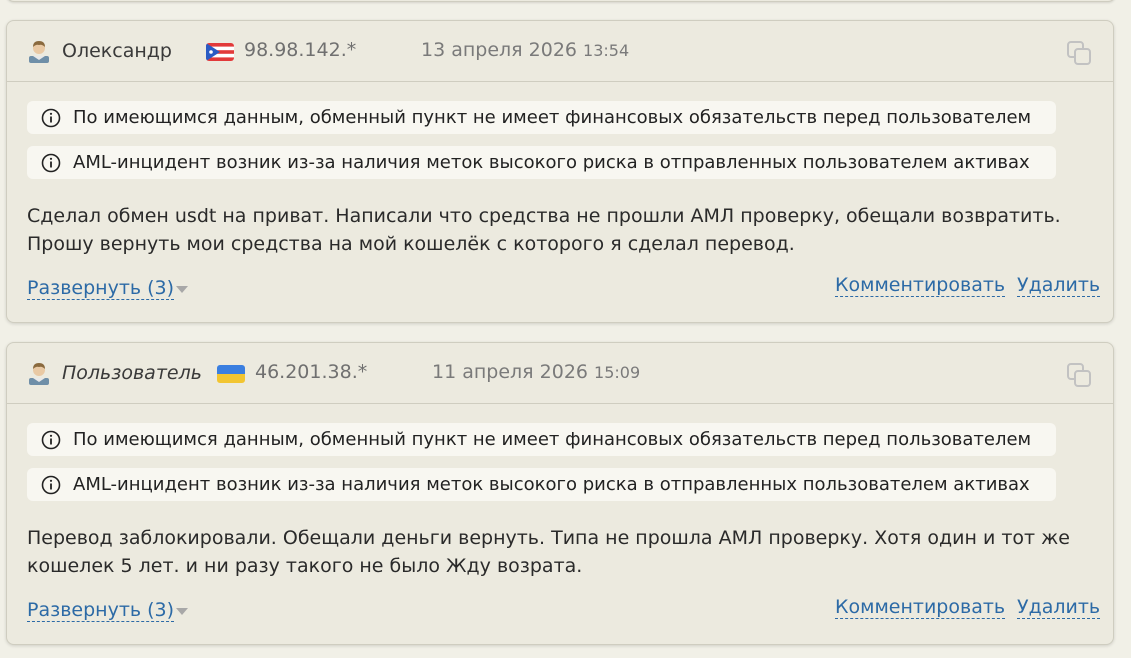 The image size is (1131, 658). Describe the element at coordinates (132, 373) in the screenshot. I see `author-name: Пользователь` at that location.